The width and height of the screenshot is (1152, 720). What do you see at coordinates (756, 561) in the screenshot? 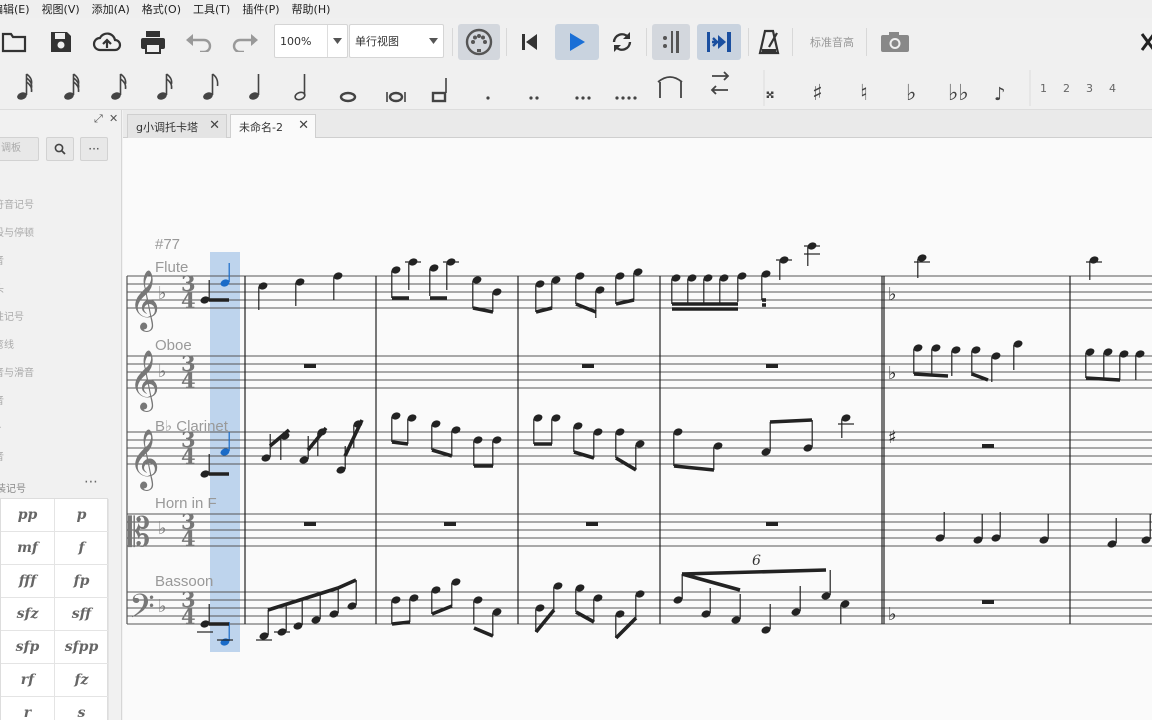
I see `tuplet-number: 6` at bounding box center [756, 561].